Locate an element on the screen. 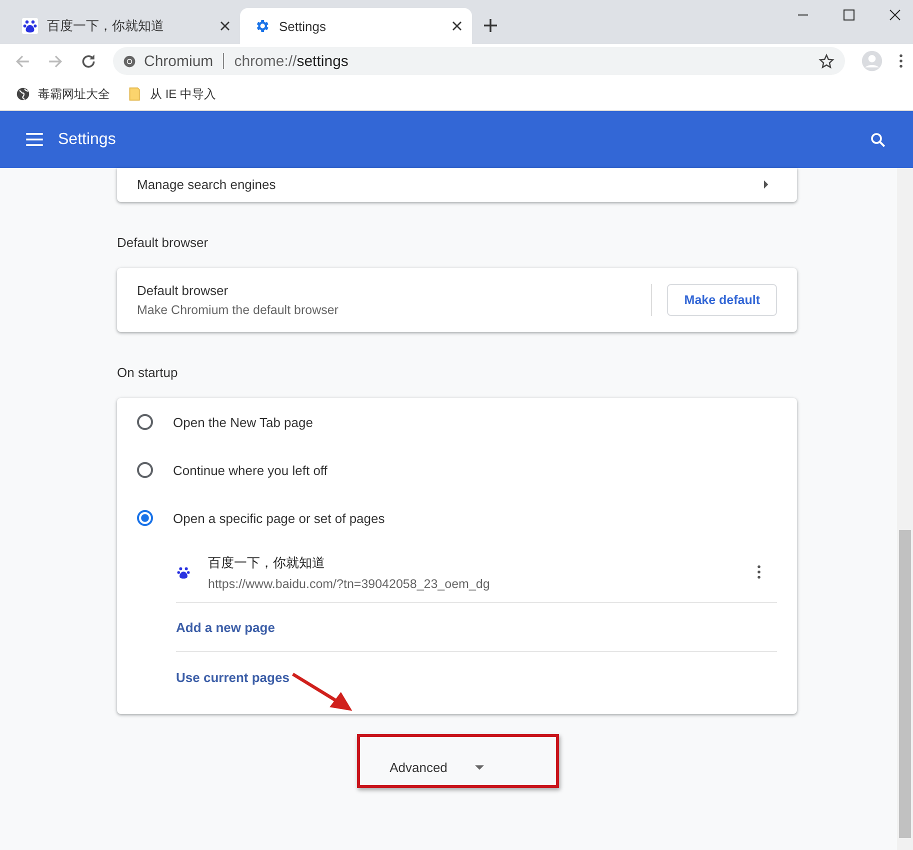 The image size is (913, 850). scrollbar-thumb is located at coordinates (905, 684).